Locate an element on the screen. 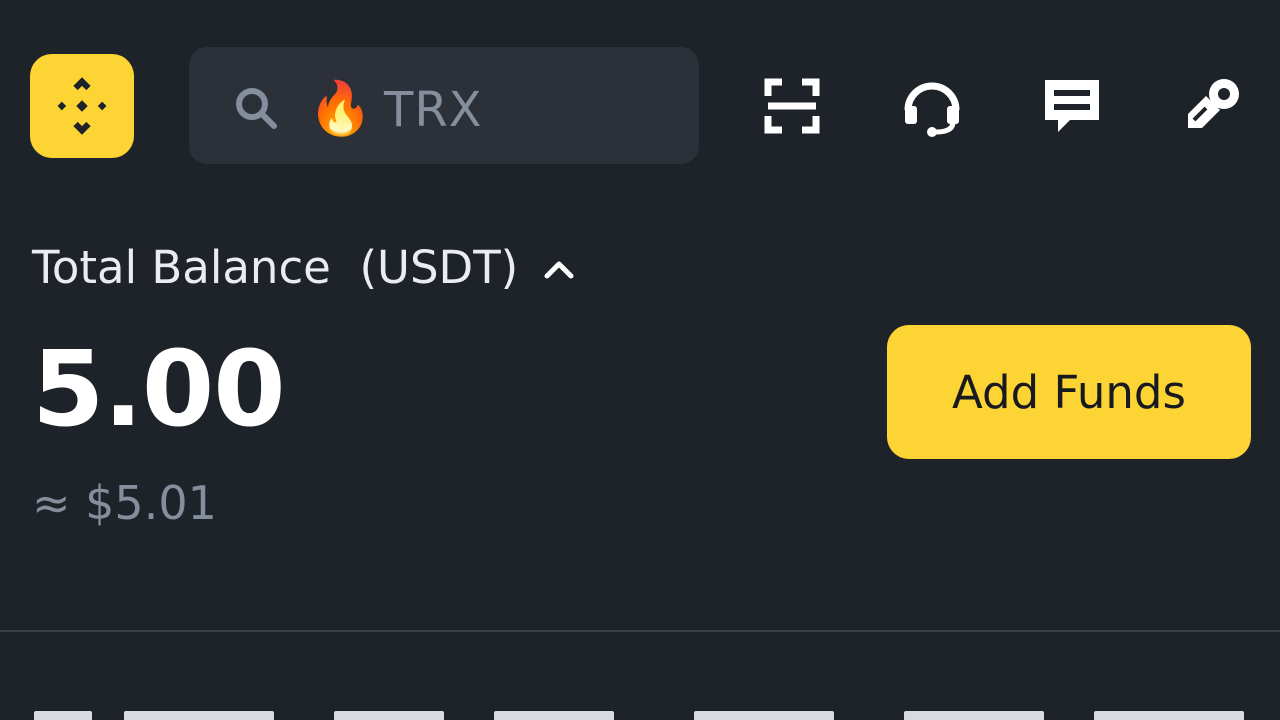  add-funds-button: Add Funds is located at coordinates (1069, 392).